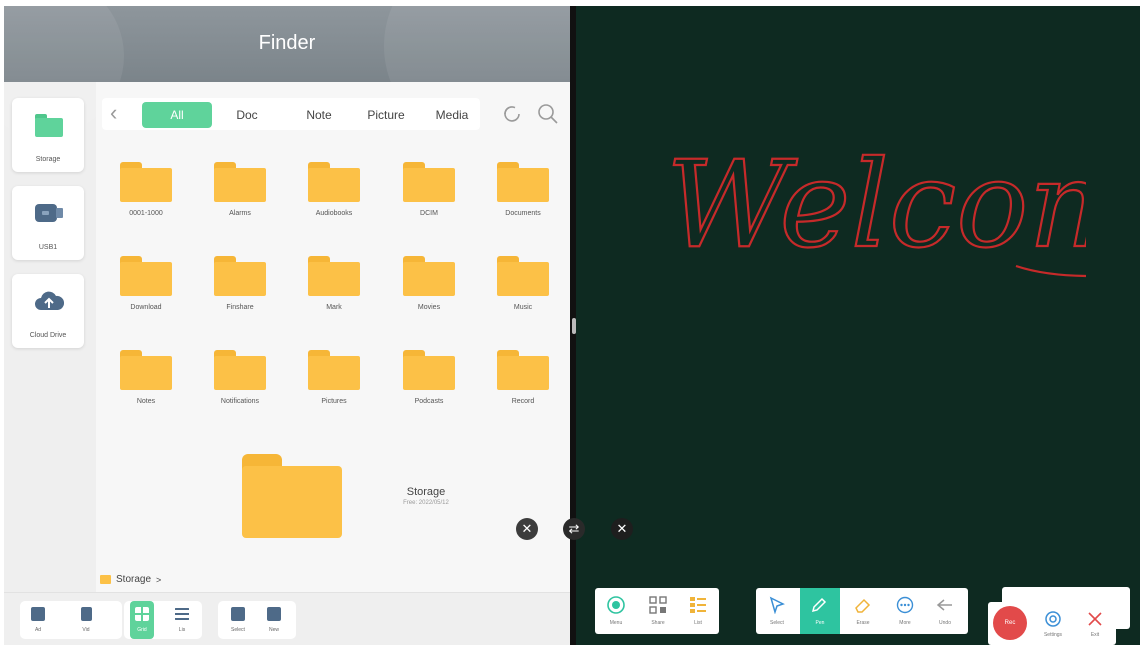  I want to click on finder-sidebar: Storage USB1 Cloud Drive, so click(48, 337).